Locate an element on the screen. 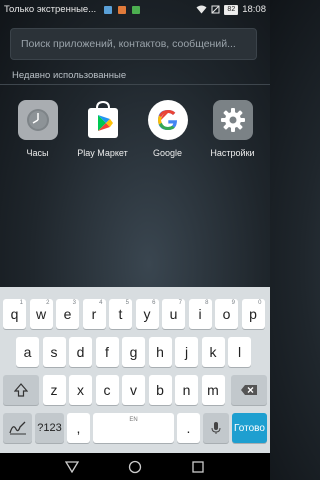 The height and width of the screenshot is (480, 320). backspace-key is located at coordinates (249, 390).